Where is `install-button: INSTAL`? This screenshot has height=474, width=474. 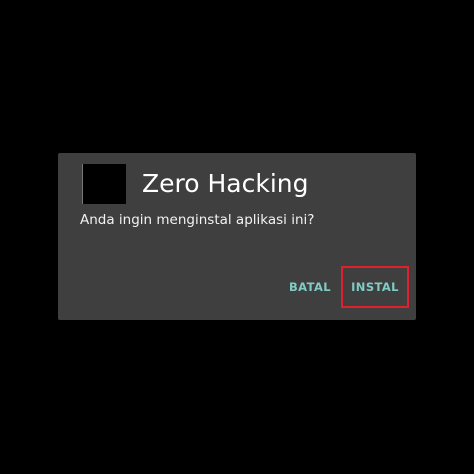
install-button: INSTAL is located at coordinates (375, 287).